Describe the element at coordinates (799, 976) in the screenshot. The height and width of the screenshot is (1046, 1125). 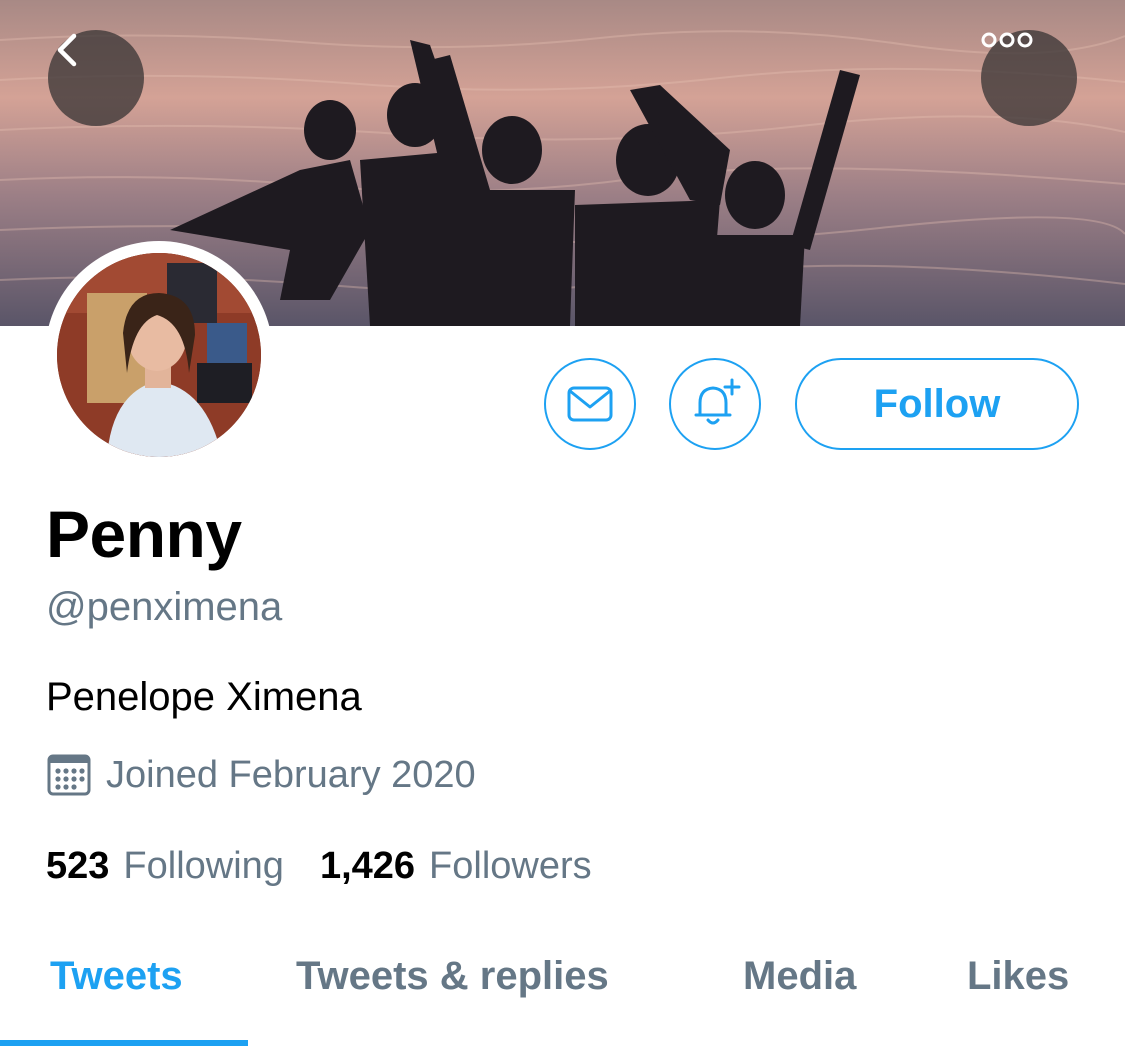
I see `tab-media: Media` at that location.